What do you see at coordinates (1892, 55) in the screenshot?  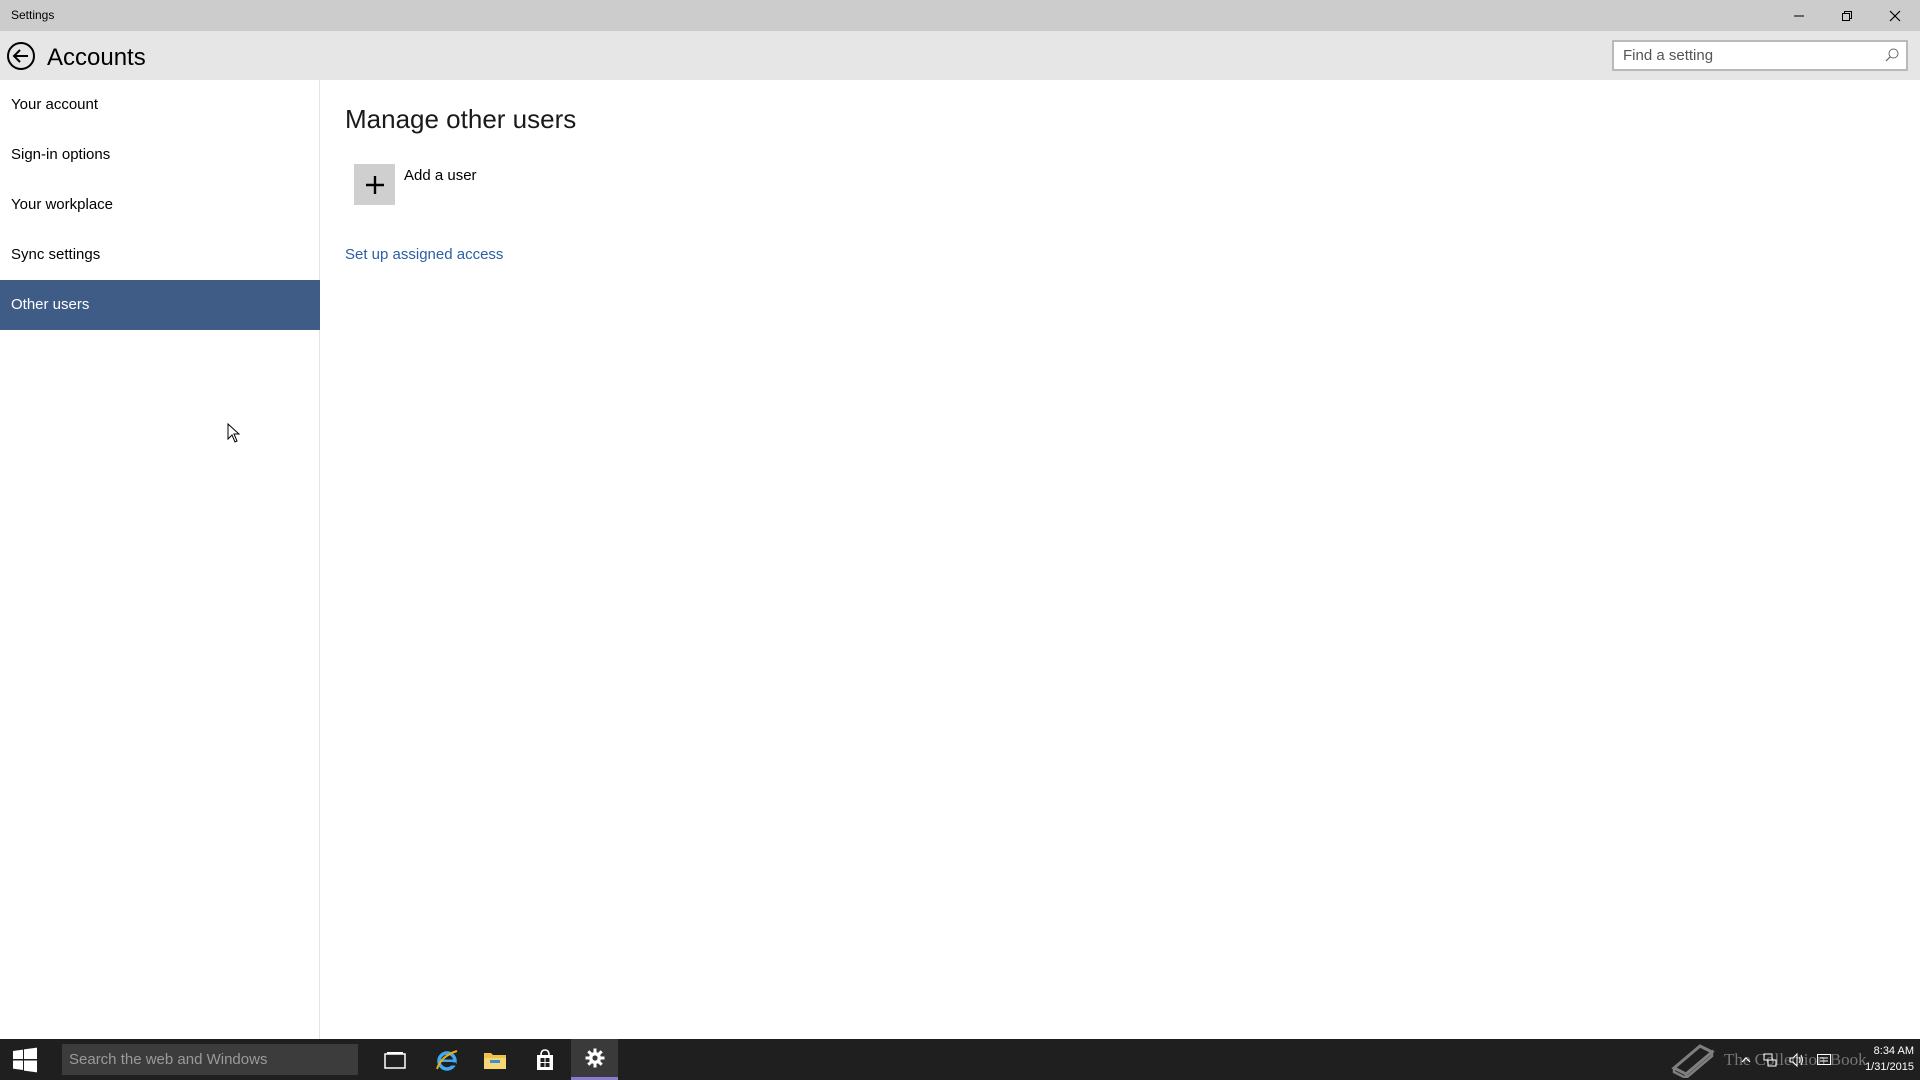 I see `search-icon` at bounding box center [1892, 55].